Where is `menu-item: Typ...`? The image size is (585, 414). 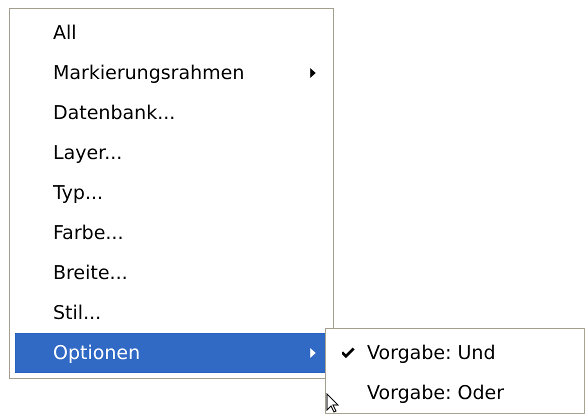
menu-item: Typ... is located at coordinates (172, 193).